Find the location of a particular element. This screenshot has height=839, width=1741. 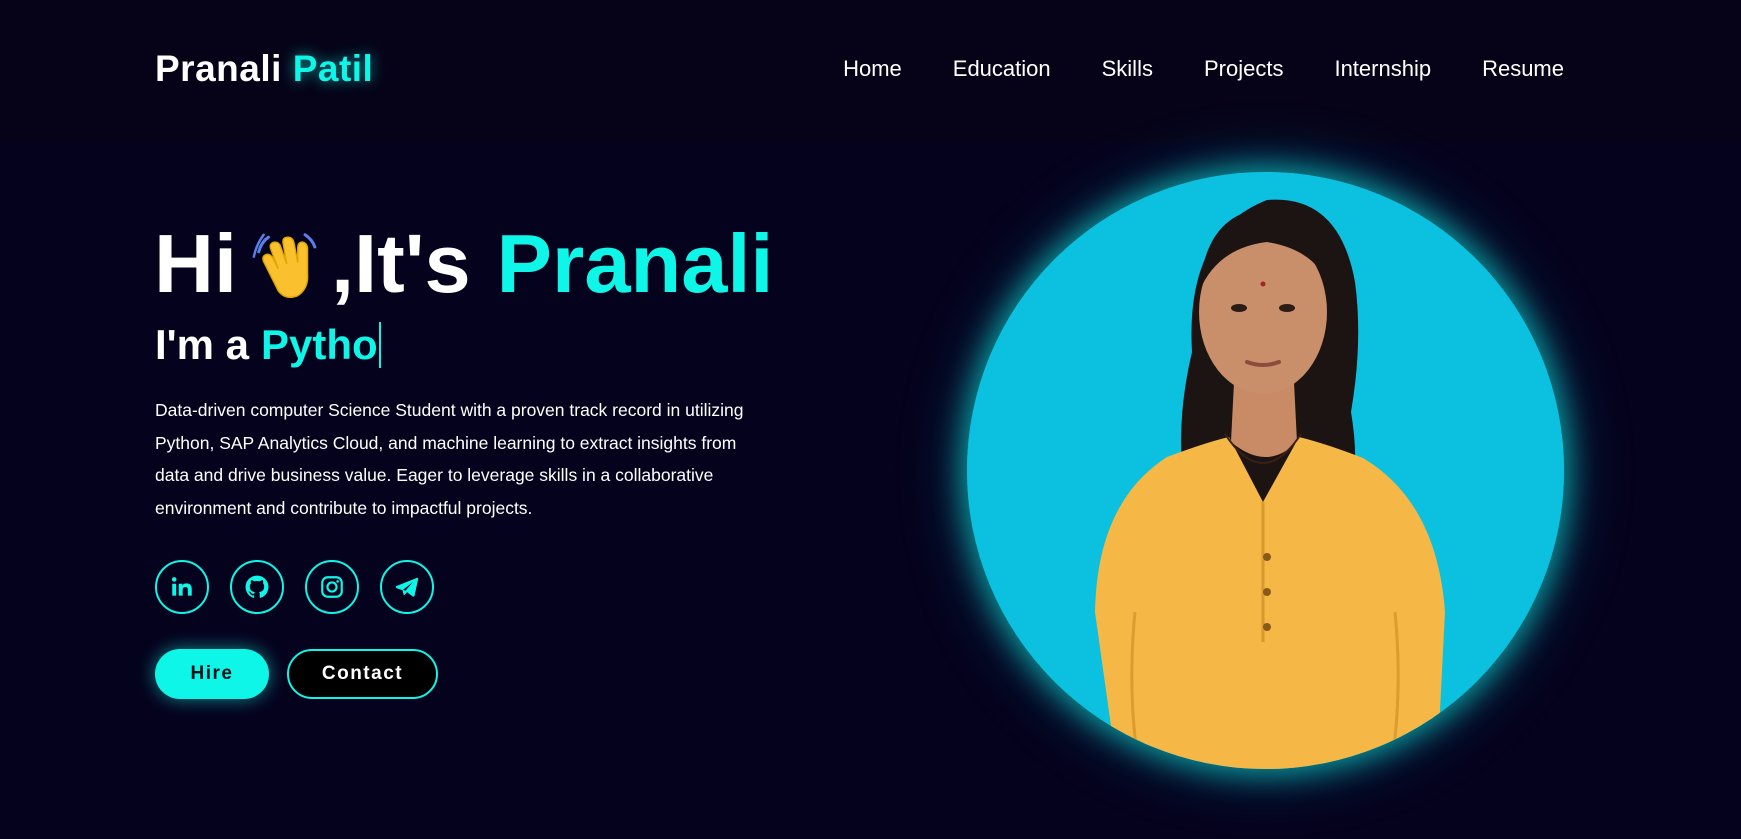

logo-last-name: Patil is located at coordinates (333, 68).